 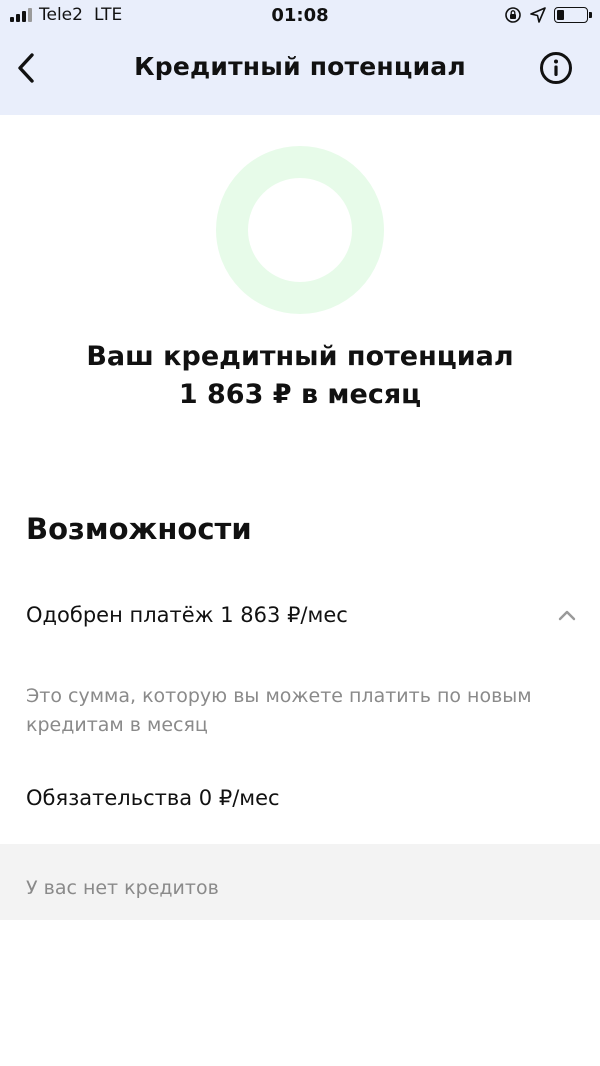 What do you see at coordinates (548, 15) in the screenshot?
I see `status-right` at bounding box center [548, 15].